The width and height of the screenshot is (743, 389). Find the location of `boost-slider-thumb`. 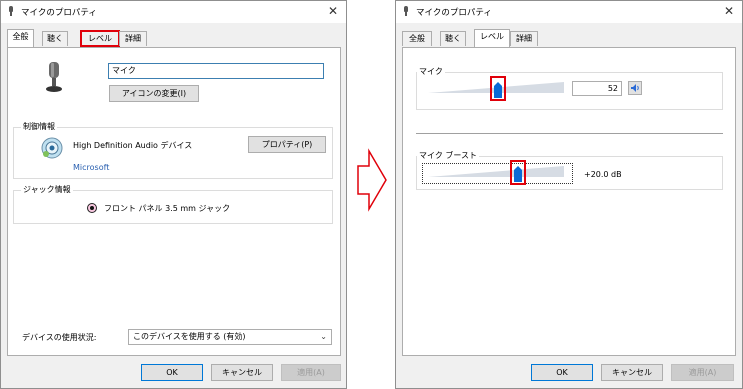

boost-slider-thumb is located at coordinates (518, 174).